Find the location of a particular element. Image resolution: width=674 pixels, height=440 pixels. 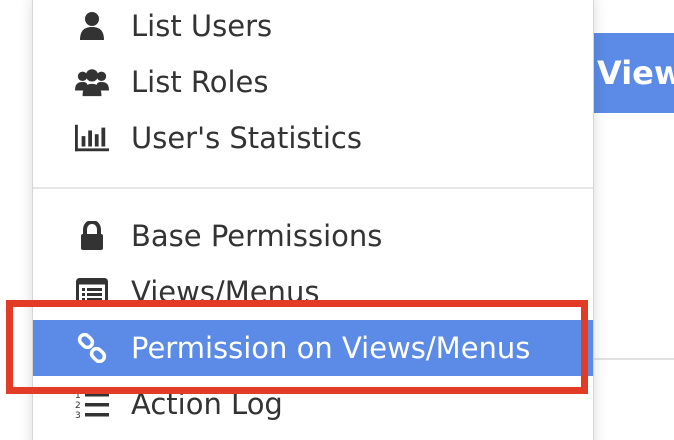

menu-item-action-log: 1 2 3 Action Log is located at coordinates (313, 404).